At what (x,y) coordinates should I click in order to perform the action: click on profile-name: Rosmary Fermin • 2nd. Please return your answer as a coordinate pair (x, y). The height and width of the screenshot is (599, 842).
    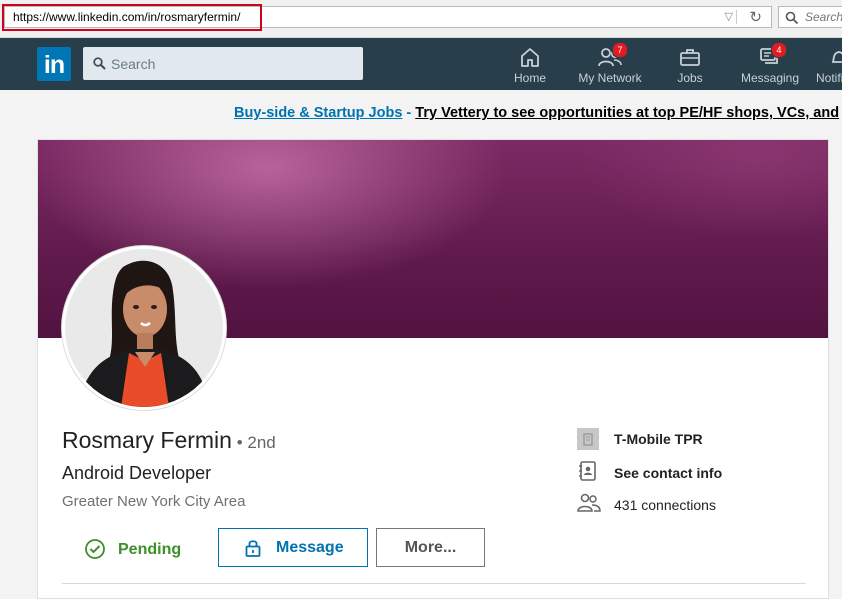
    Looking at the image, I should click on (169, 440).